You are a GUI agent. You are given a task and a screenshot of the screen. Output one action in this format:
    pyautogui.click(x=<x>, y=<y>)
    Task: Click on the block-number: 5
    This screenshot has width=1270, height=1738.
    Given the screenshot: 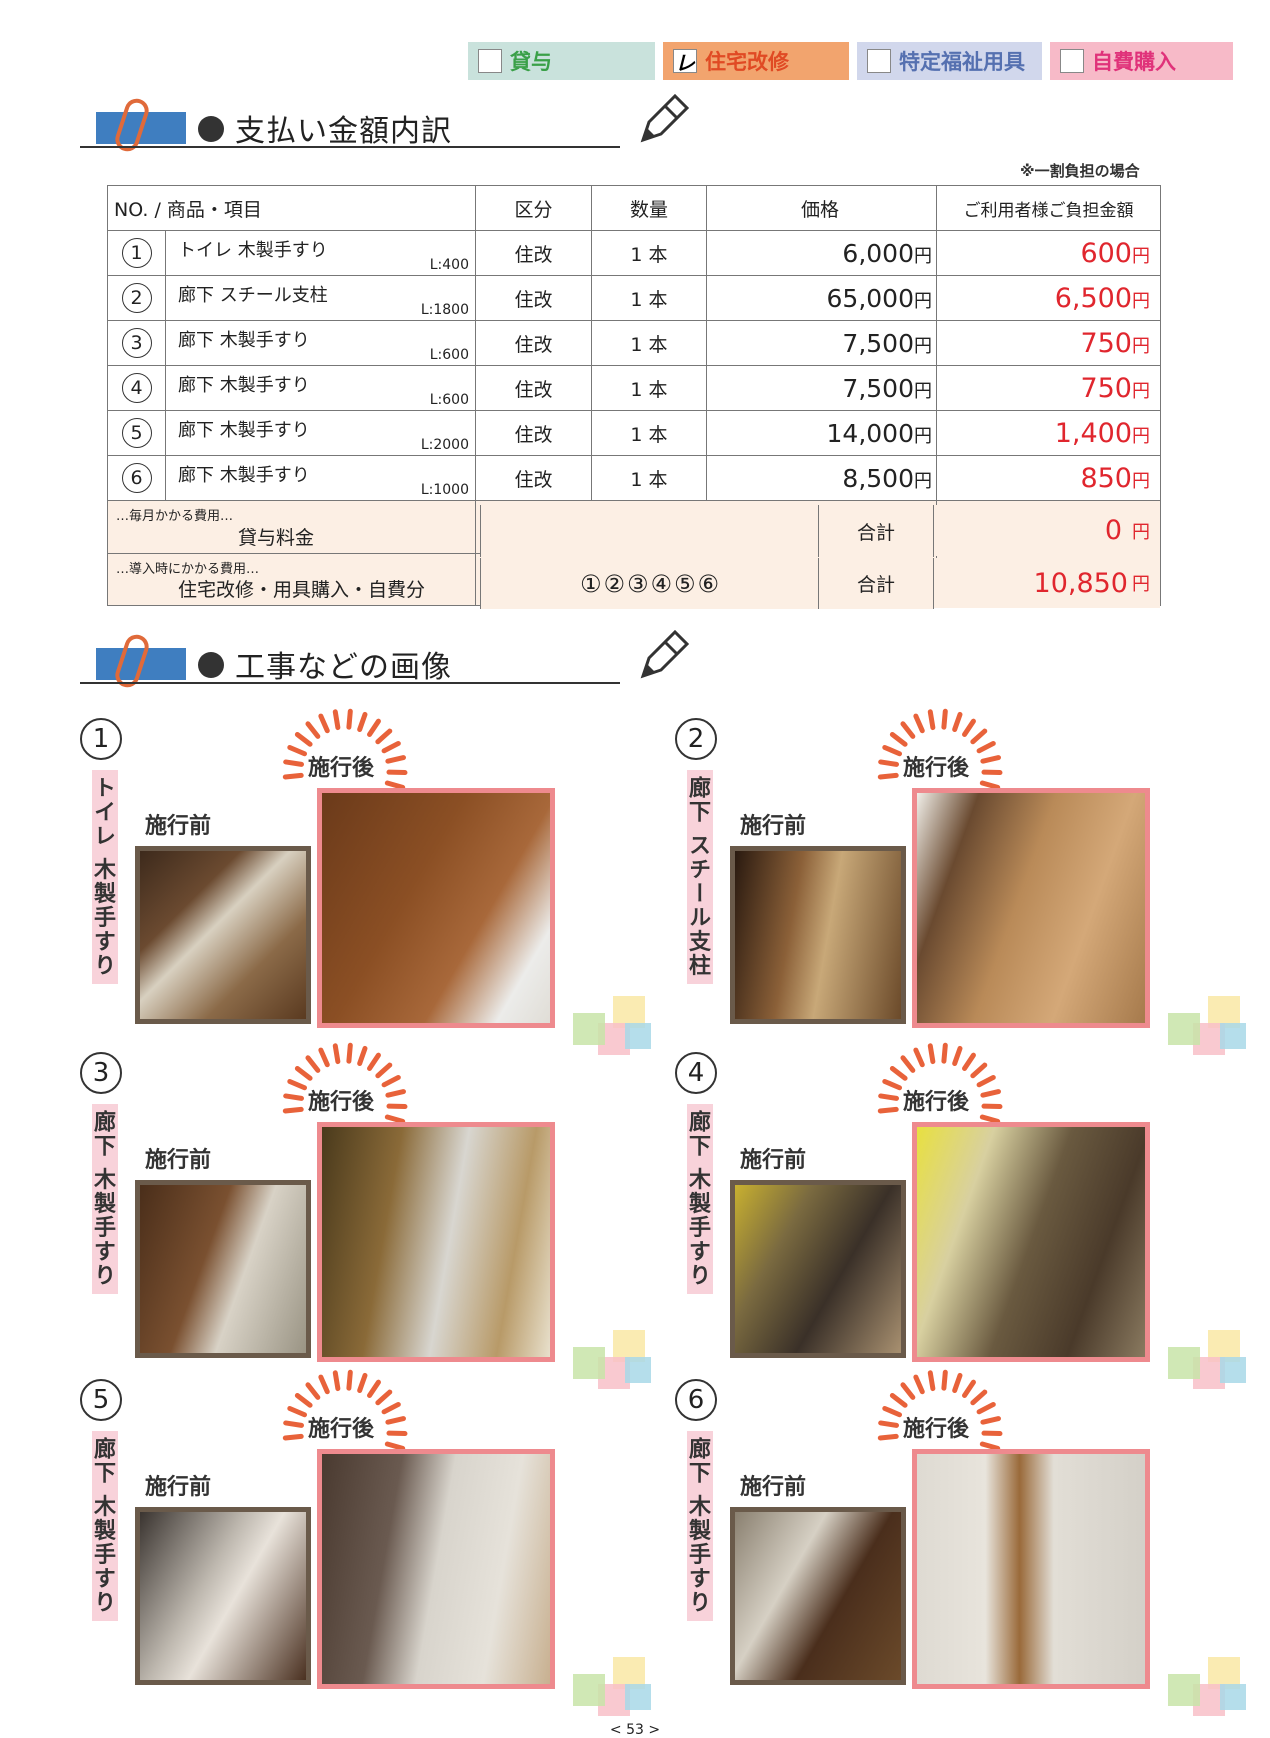 What is the action you would take?
    pyautogui.click(x=101, y=1400)
    